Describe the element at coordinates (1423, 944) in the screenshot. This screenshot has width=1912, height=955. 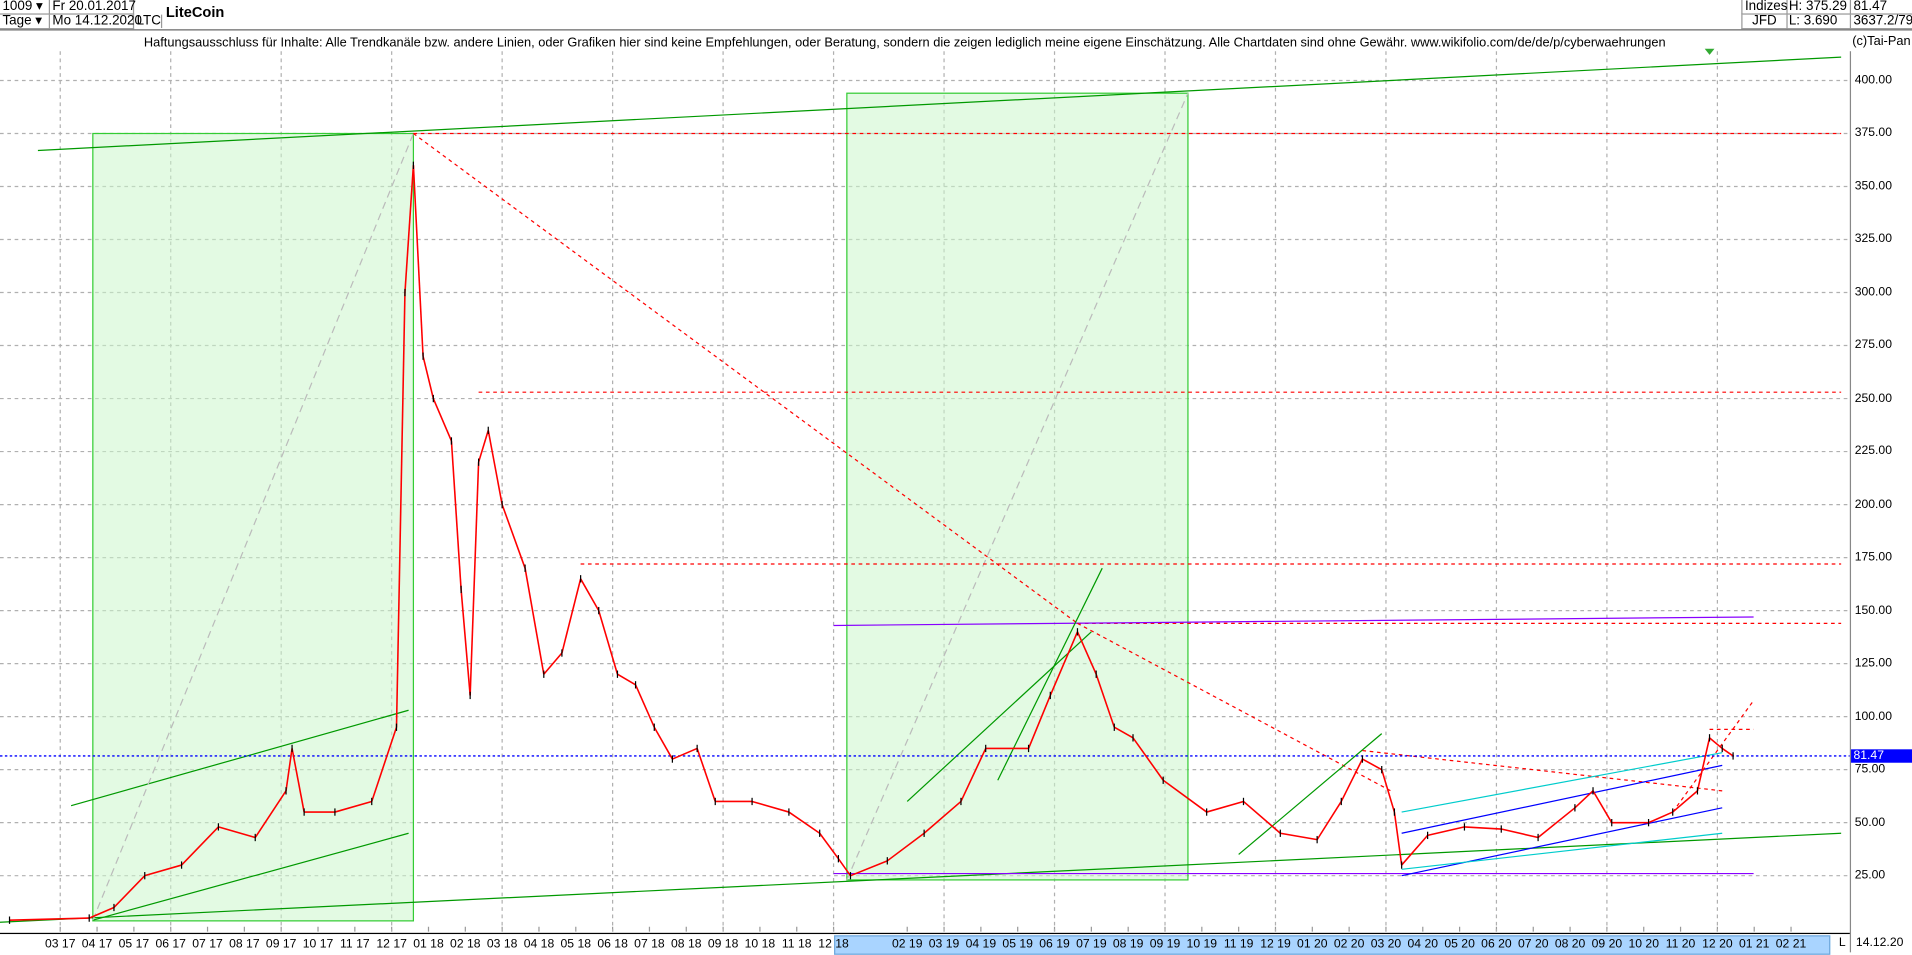
I see `date-tick-label: 04 20` at that location.